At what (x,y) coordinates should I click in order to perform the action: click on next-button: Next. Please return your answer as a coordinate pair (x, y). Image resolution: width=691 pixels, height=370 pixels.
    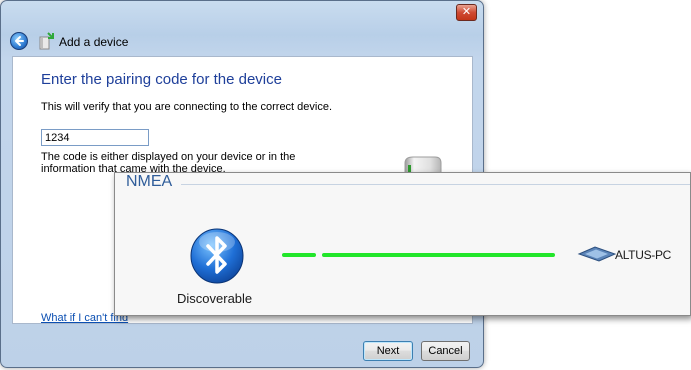
    Looking at the image, I should click on (388, 351).